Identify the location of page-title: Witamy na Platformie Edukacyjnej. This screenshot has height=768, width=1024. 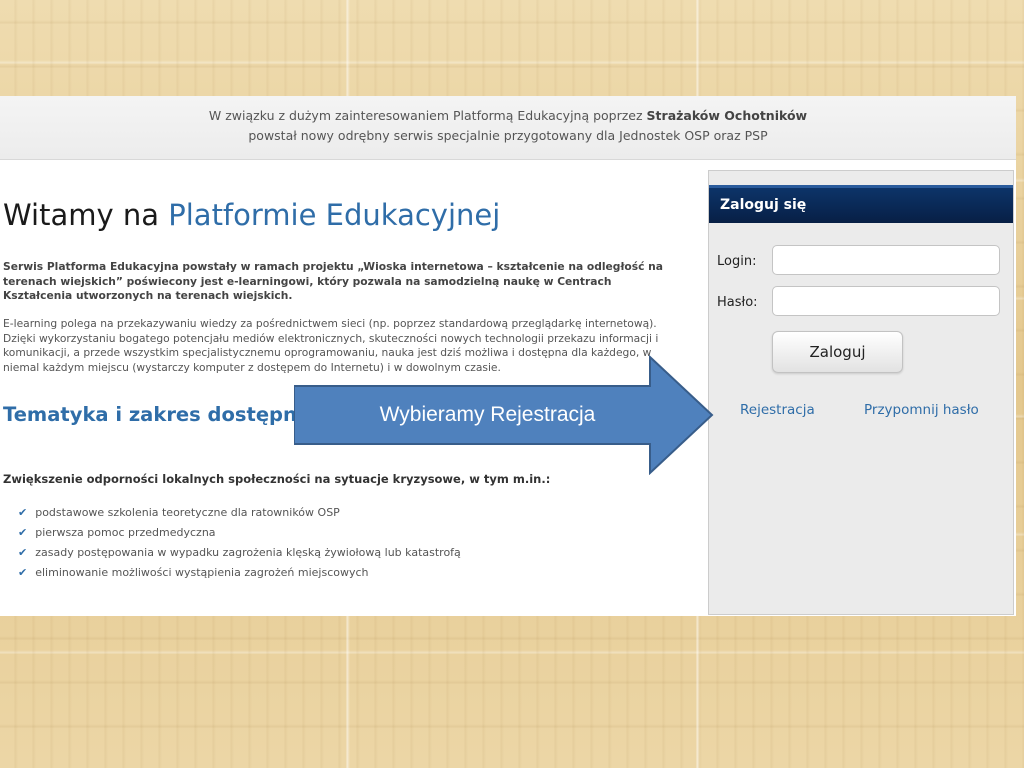
(251, 215).